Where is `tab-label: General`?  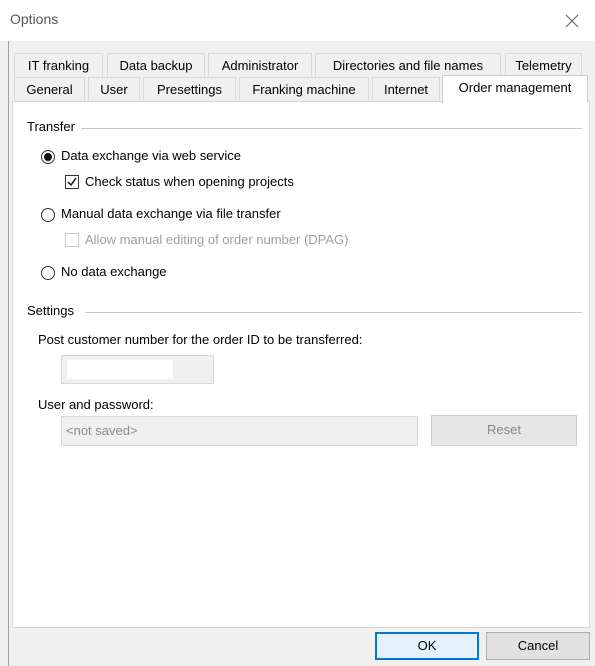
tab-label: General is located at coordinates (49, 89).